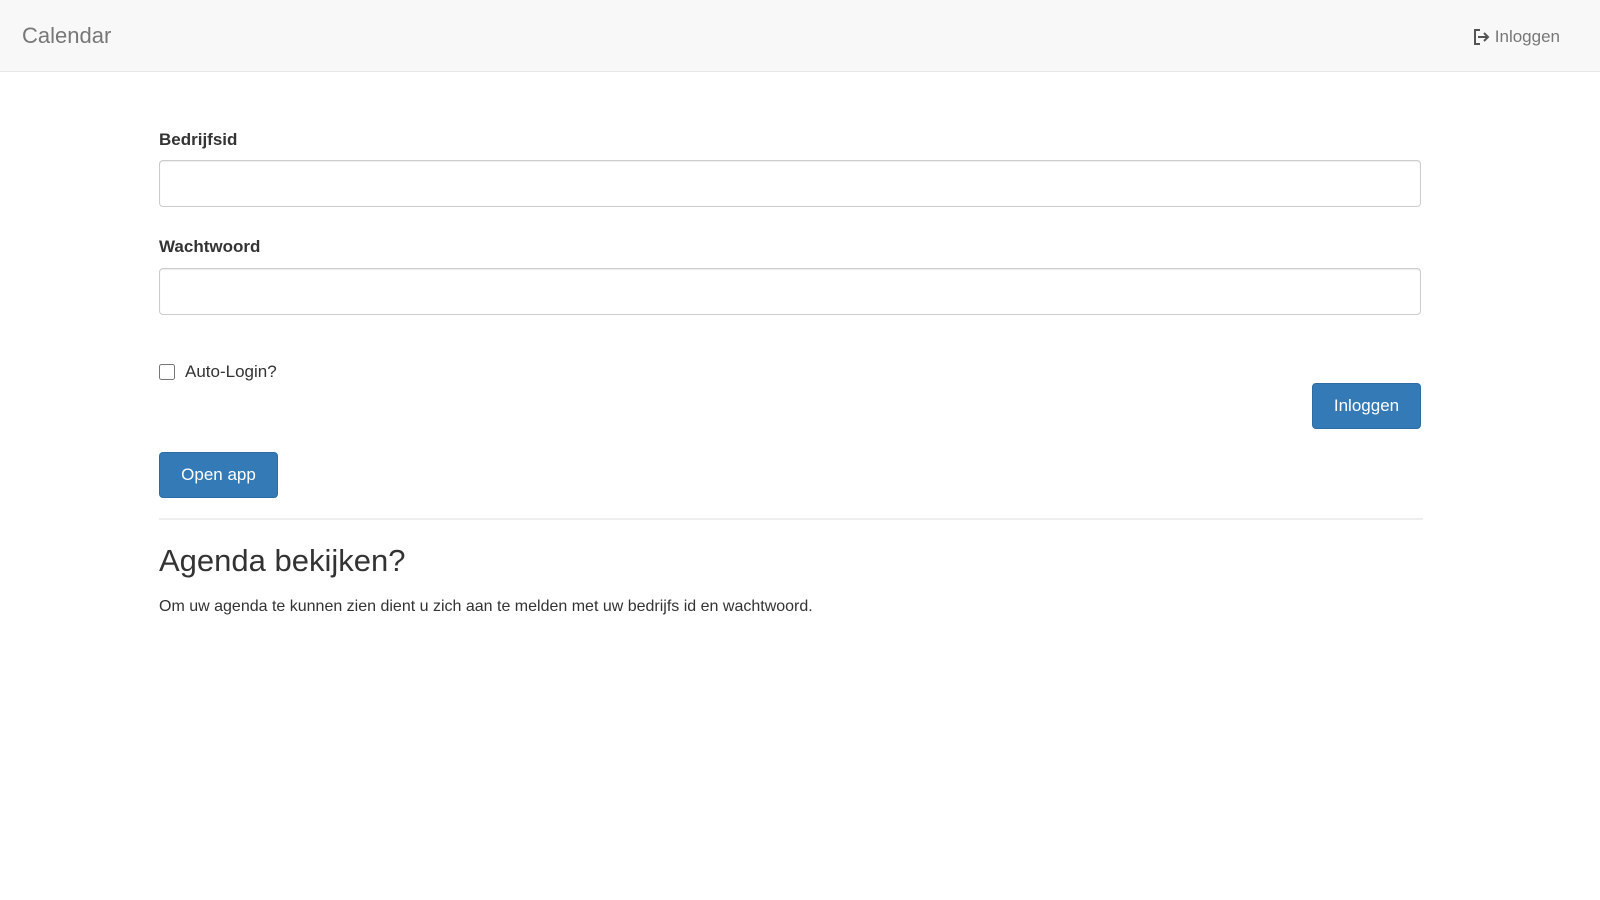  What do you see at coordinates (1527, 36) in the screenshot?
I see `nav-login-label: Inloggen` at bounding box center [1527, 36].